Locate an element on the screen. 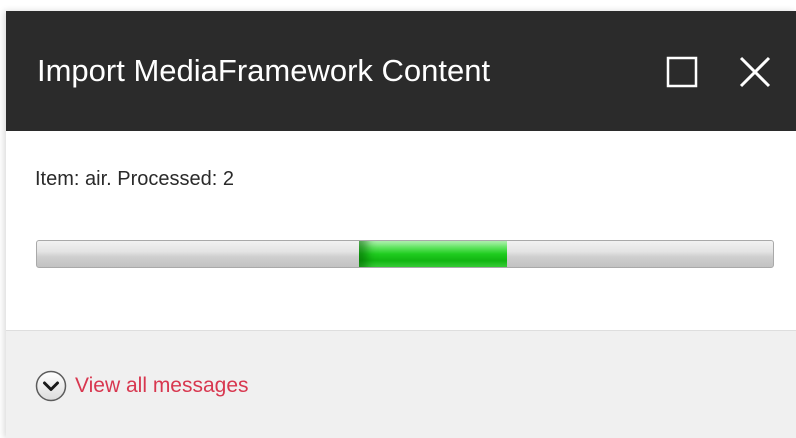 Image resolution: width=796 pixels, height=438 pixels. maximize-icon is located at coordinates (682, 72).